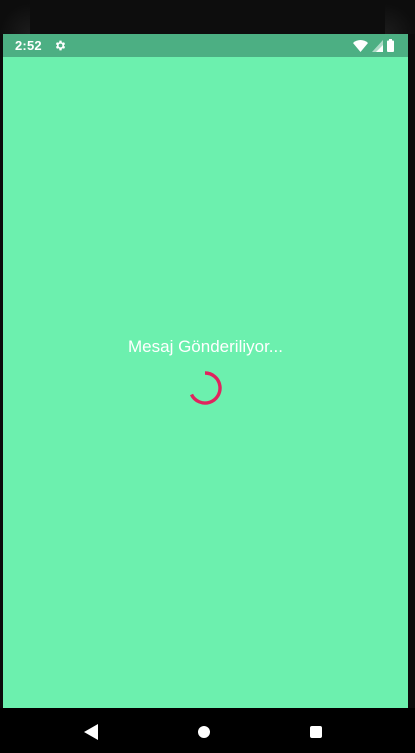 The height and width of the screenshot is (753, 415). I want to click on status-bar: 2:52, so click(205, 45).